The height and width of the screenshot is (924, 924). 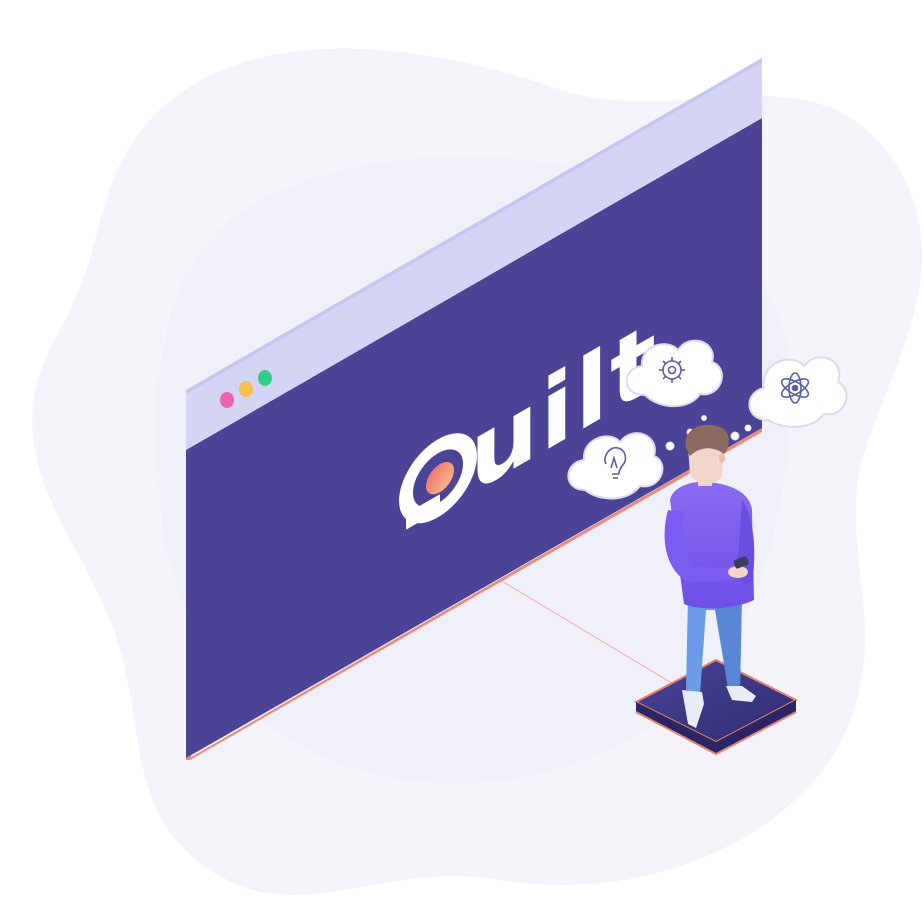 I want to click on maximize-dot, so click(x=265, y=378).